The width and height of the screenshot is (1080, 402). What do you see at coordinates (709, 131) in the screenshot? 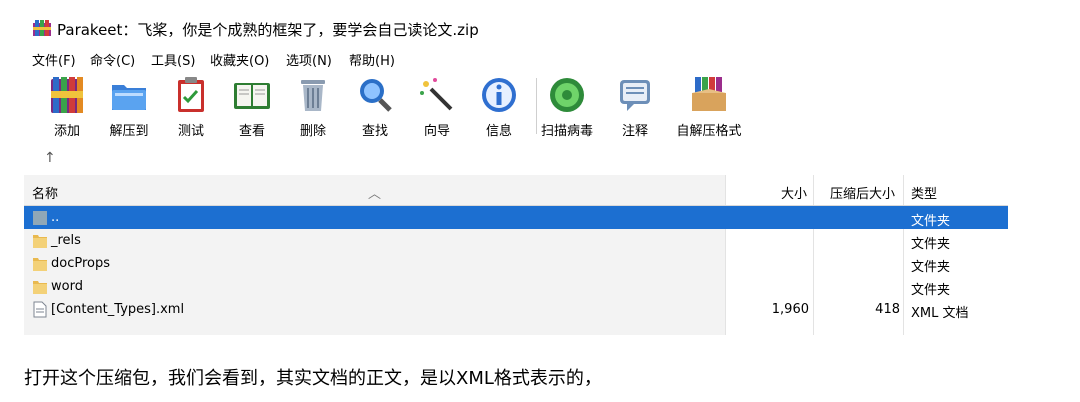
I see `sfx-label: 自解压格式` at bounding box center [709, 131].